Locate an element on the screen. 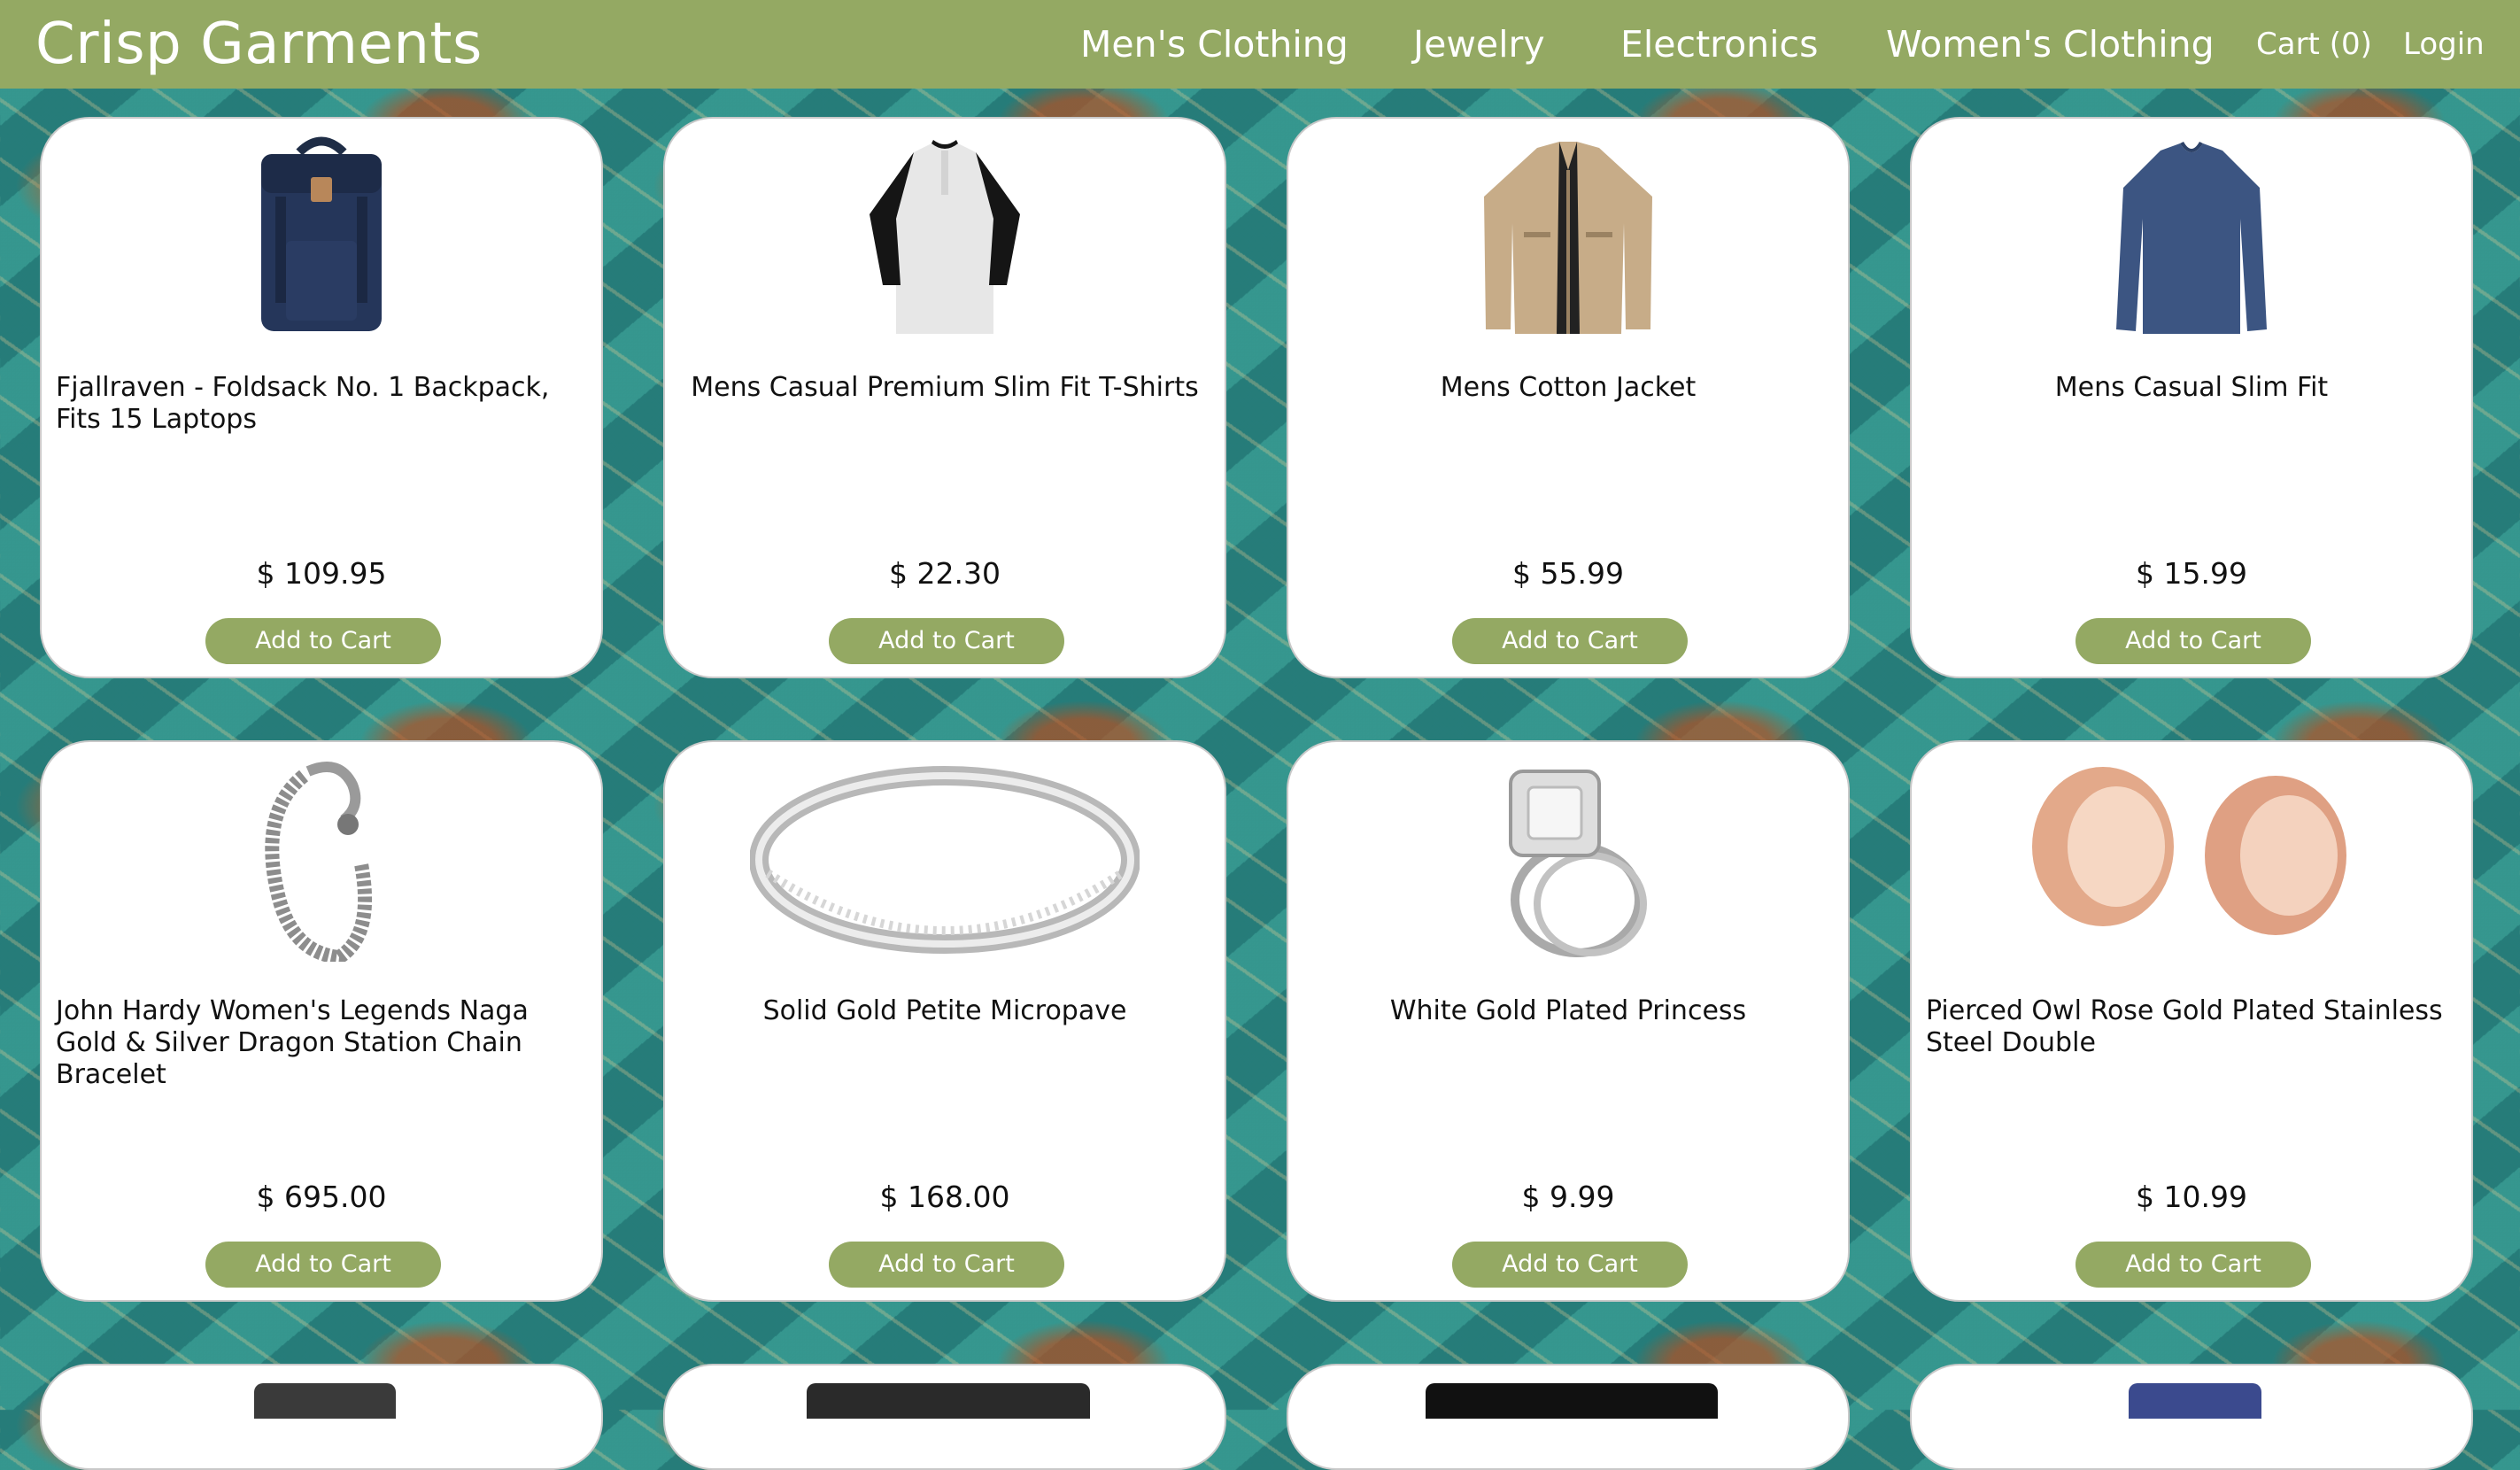 The width and height of the screenshot is (2520, 1470). nav-jewelry: Jewelry is located at coordinates (1479, 44).